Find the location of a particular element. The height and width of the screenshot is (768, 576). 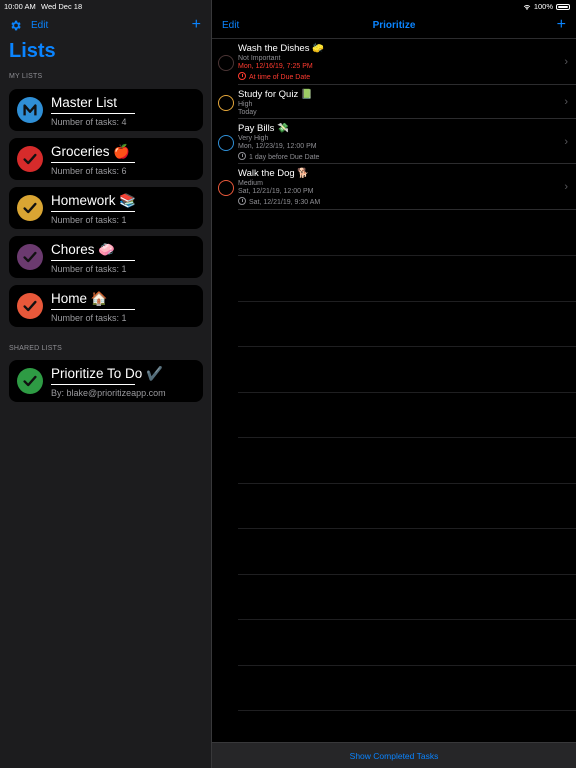

gear-icon is located at coordinates (15, 25).